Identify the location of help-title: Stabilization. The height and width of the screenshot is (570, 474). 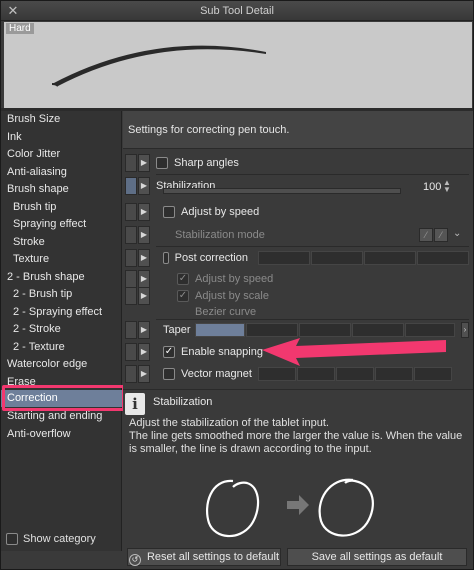
(183, 402).